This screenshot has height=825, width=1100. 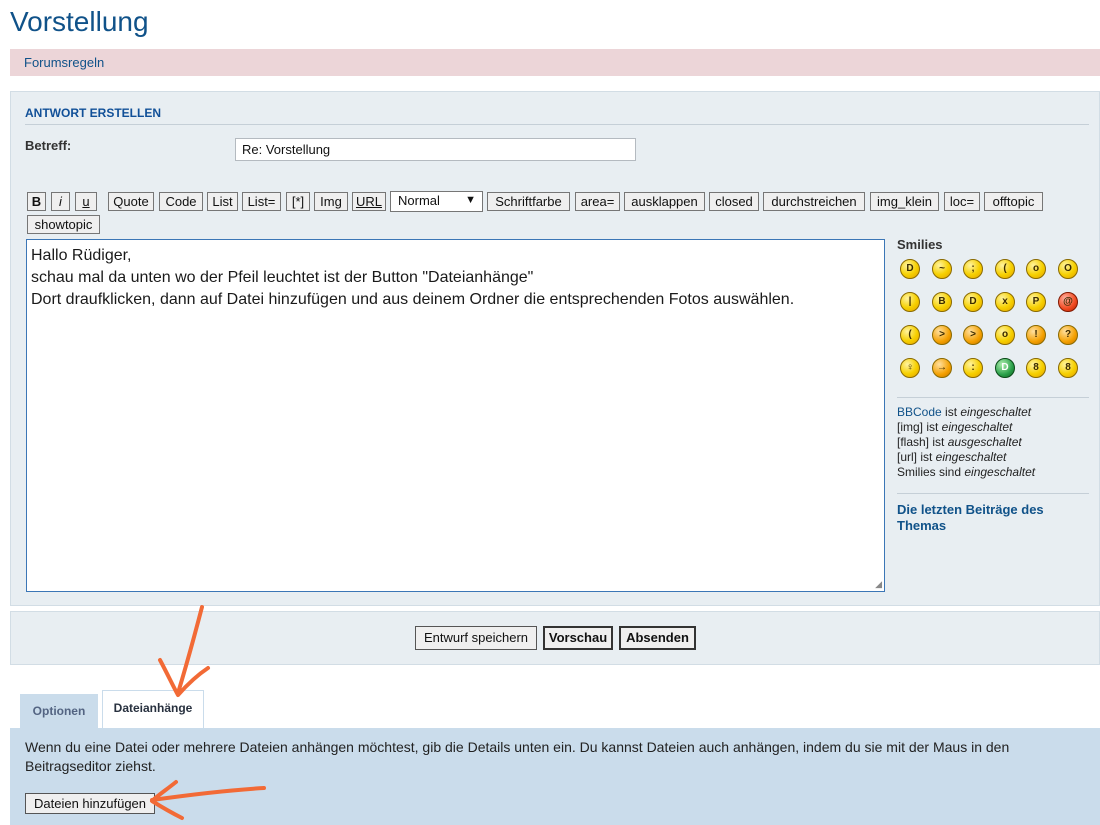 What do you see at coordinates (951, 412) in the screenshot?
I see `status-text: ist` at bounding box center [951, 412].